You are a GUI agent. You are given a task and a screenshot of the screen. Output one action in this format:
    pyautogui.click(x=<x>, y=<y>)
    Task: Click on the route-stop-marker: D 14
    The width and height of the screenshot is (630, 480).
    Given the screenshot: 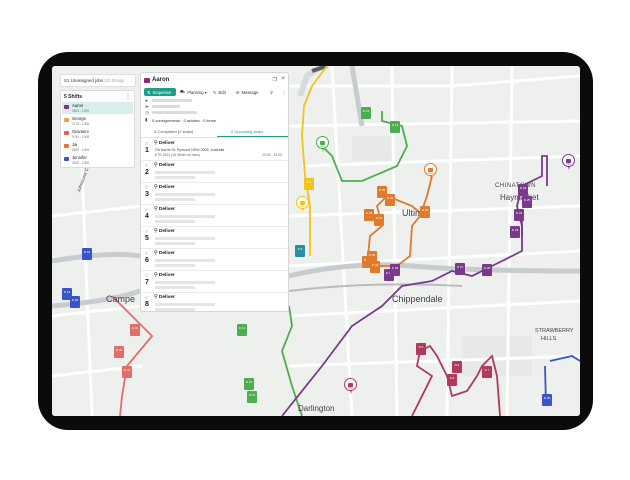 What is the action you would take?
    pyautogui.click(x=242, y=330)
    